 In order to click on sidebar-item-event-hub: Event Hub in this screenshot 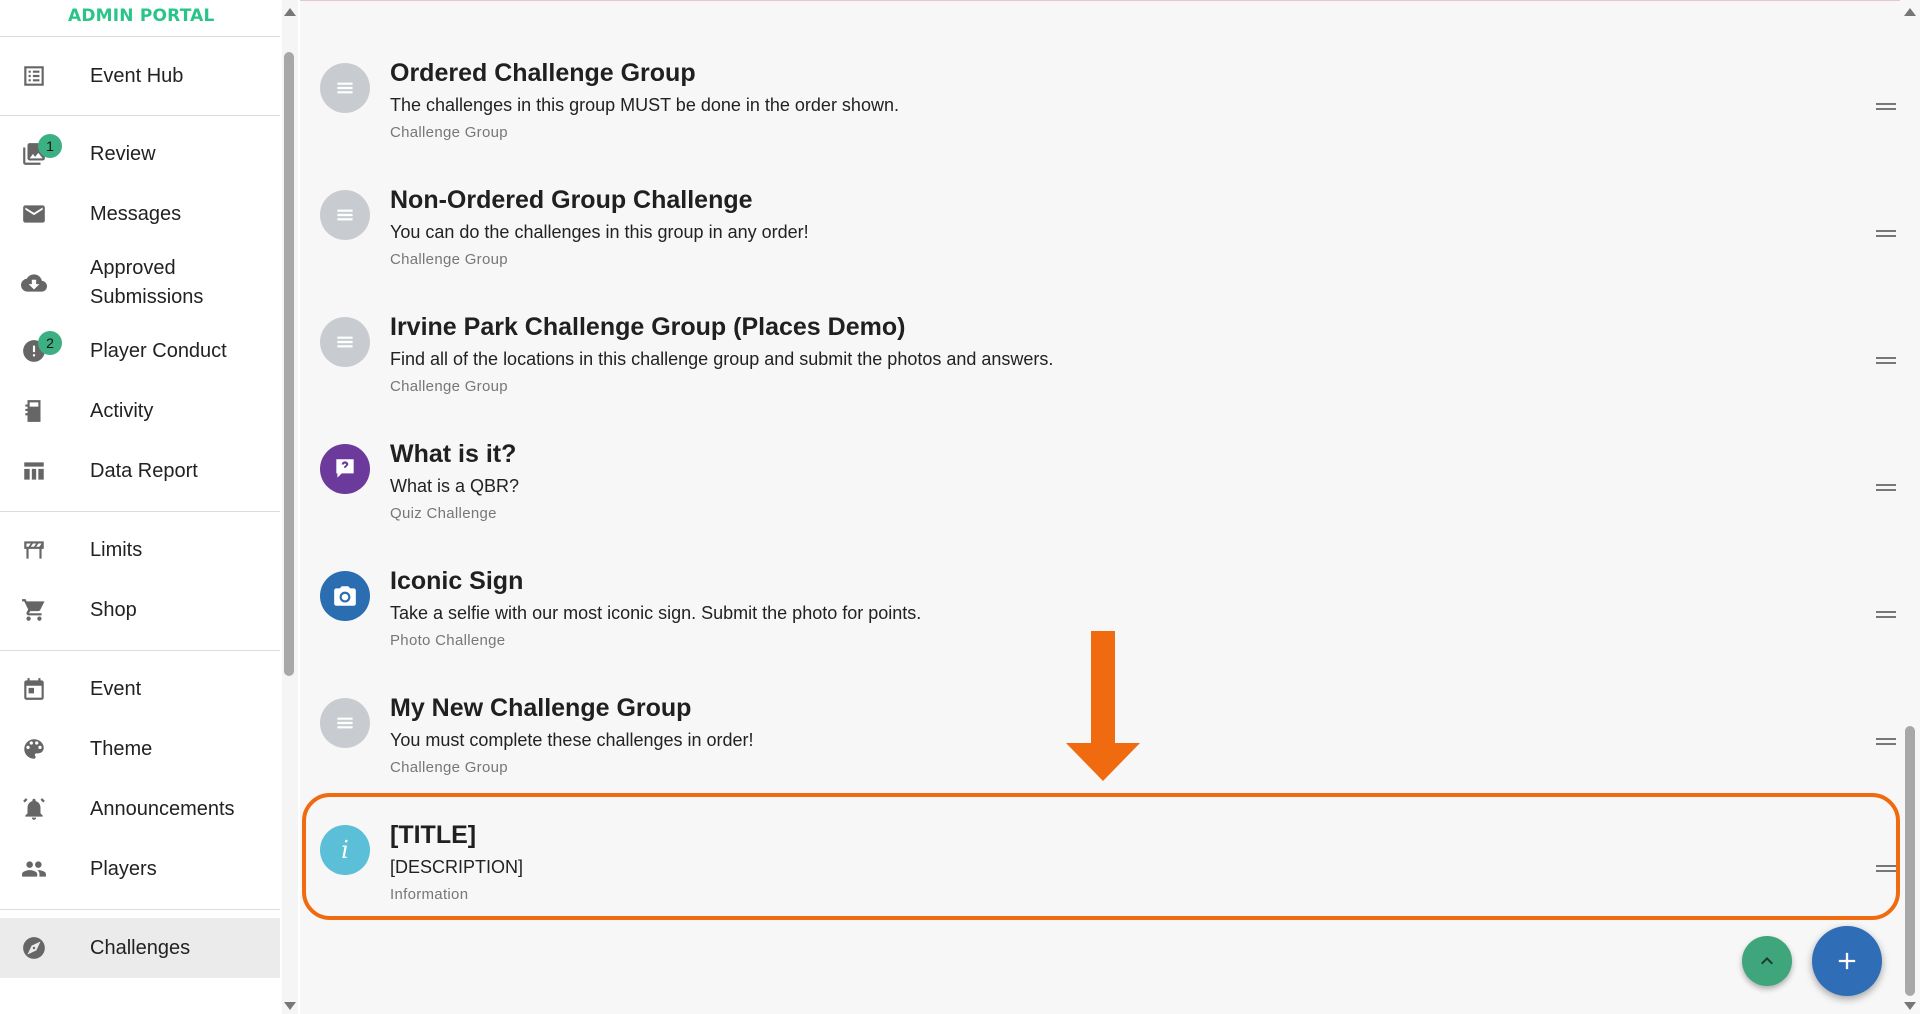, I will do `click(140, 76)`.